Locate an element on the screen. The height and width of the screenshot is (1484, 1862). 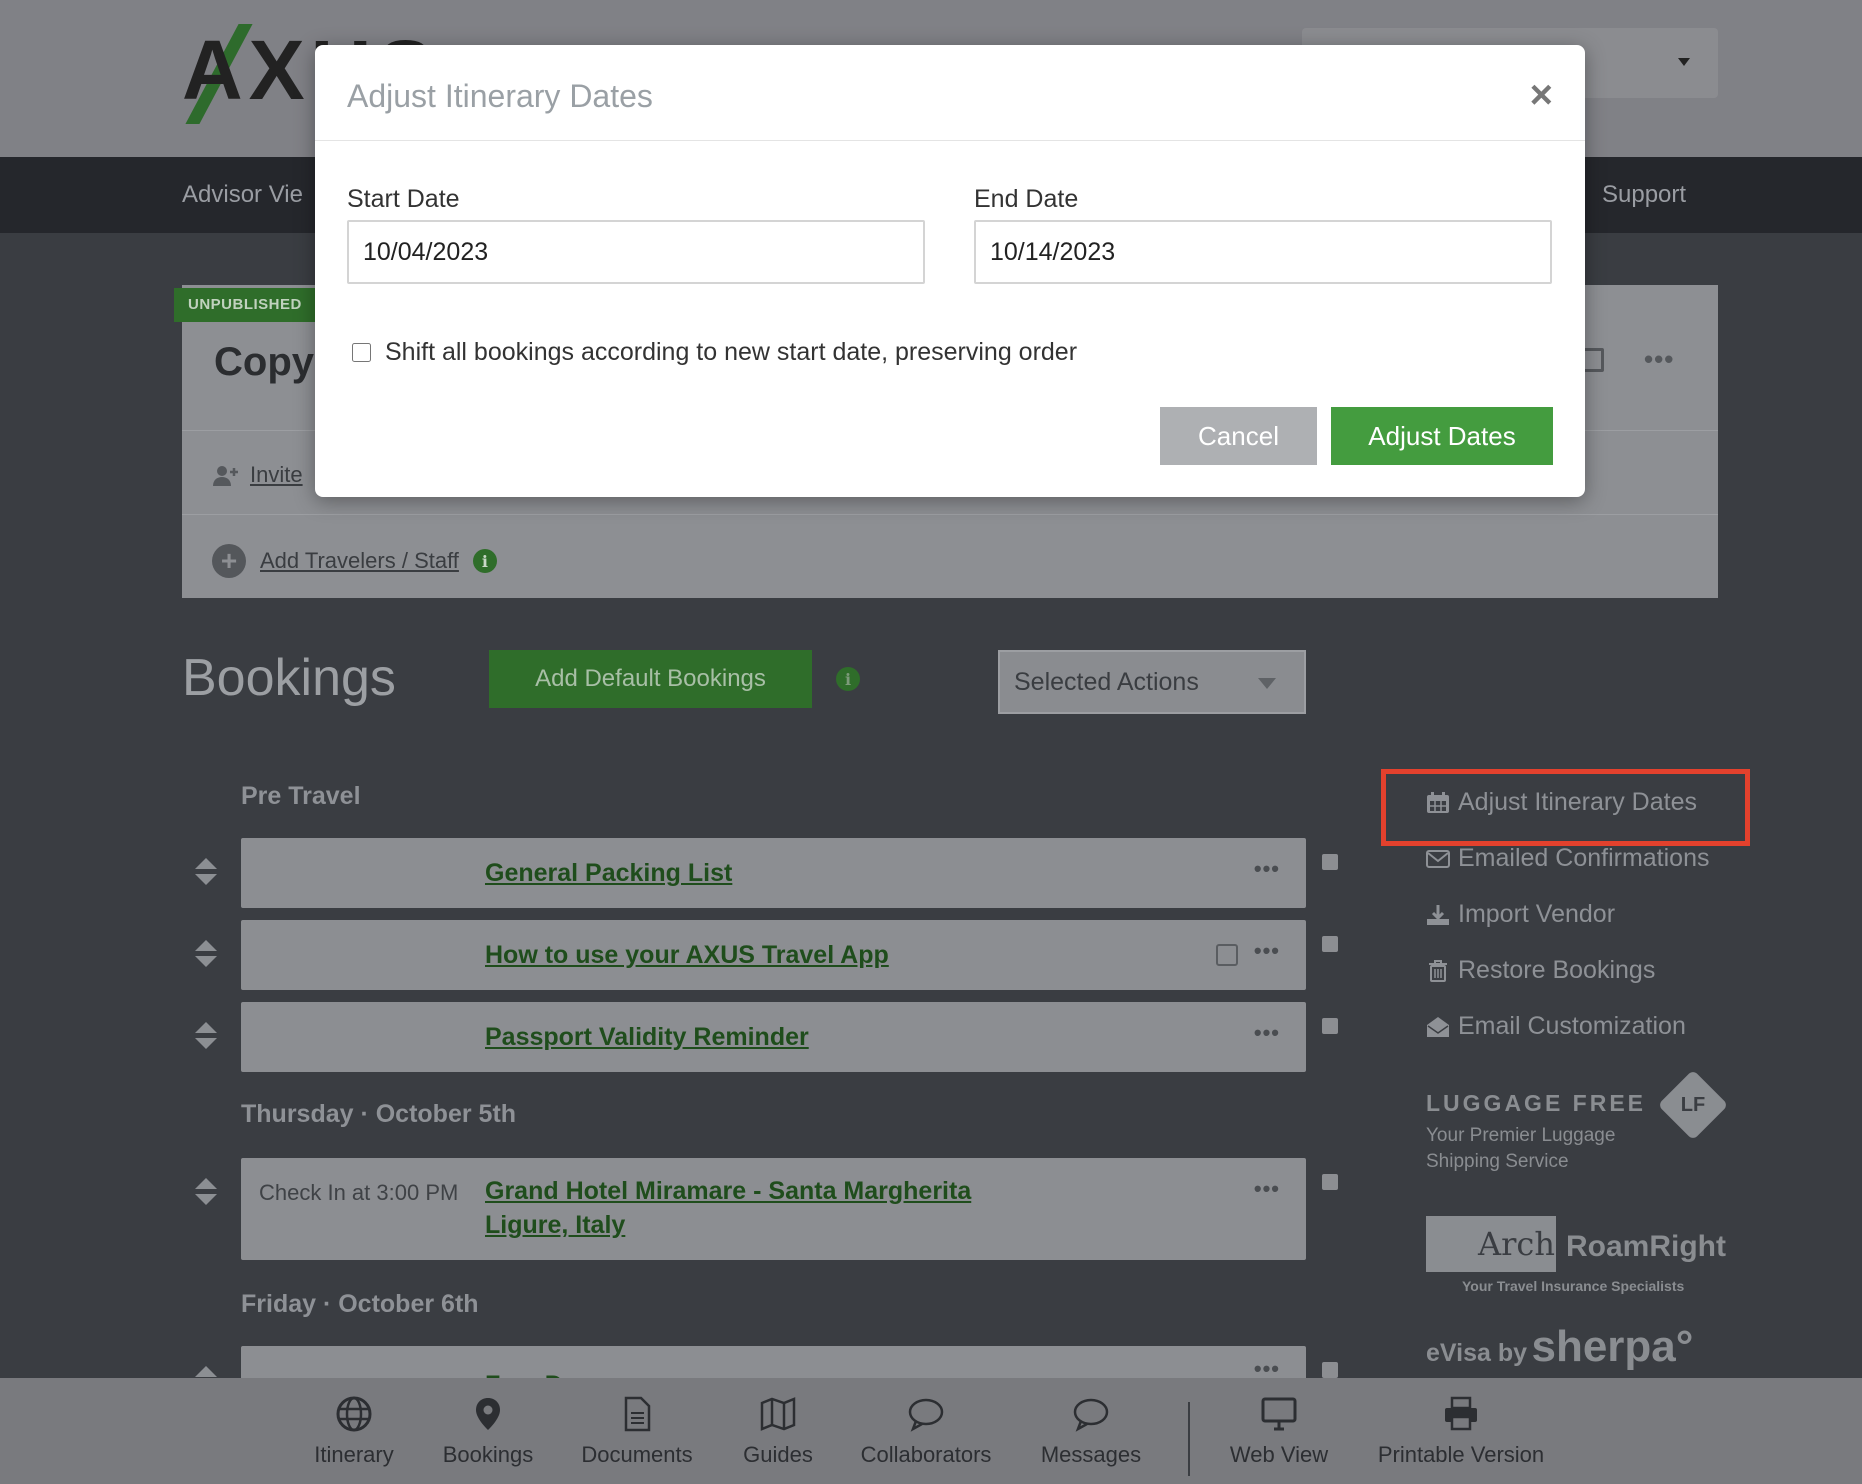
tab-collaborators: Collaborators is located at coordinates (926, 1432).